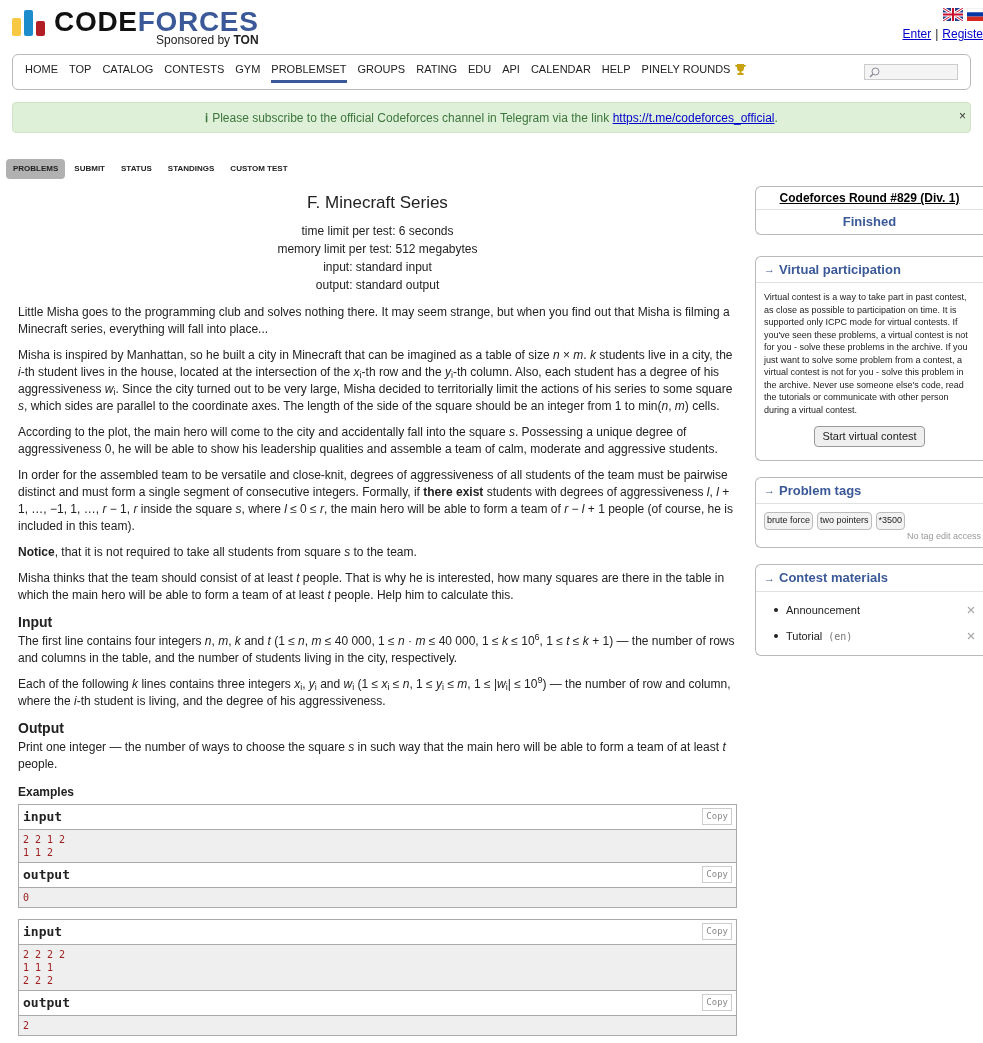  I want to click on nav-link: CONTESTS, so click(194, 72).